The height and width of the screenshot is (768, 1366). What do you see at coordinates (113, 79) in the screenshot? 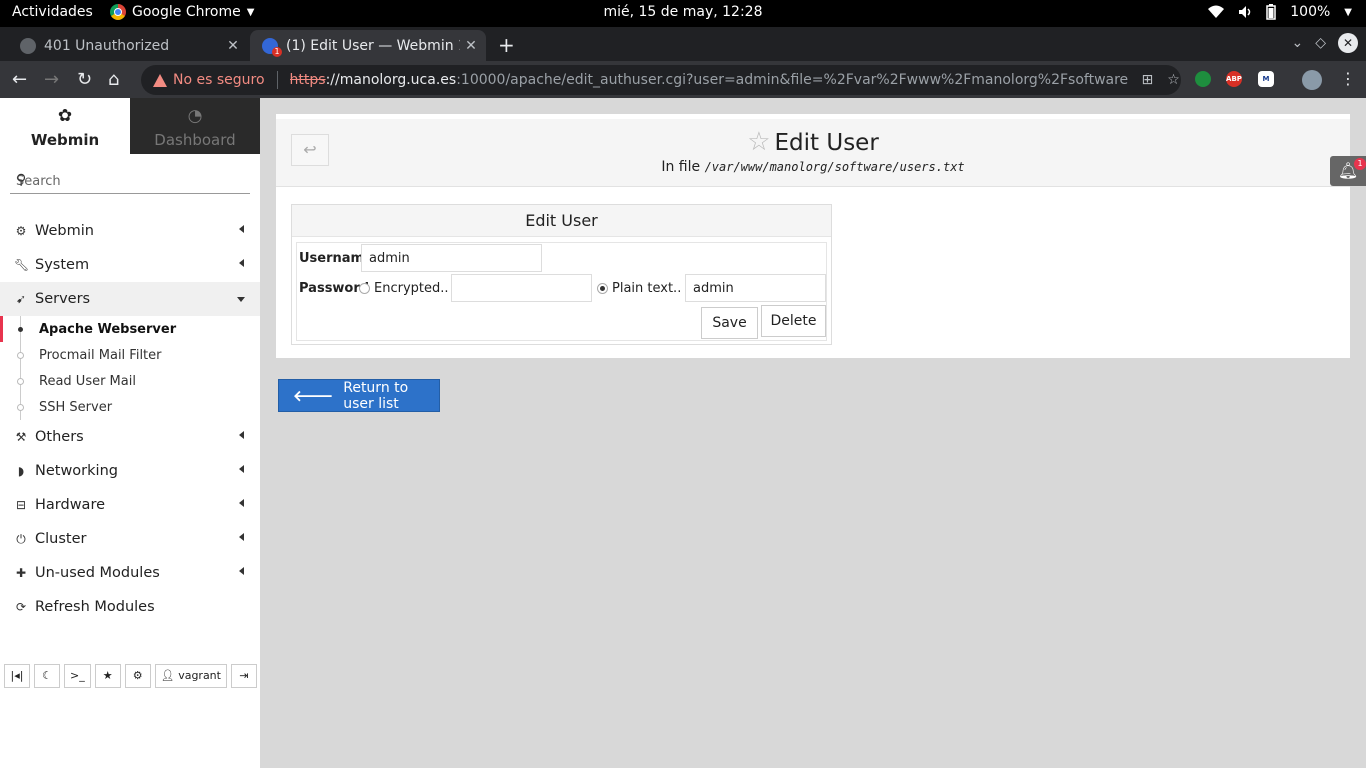
I see `home-icon: ⌂` at bounding box center [113, 79].